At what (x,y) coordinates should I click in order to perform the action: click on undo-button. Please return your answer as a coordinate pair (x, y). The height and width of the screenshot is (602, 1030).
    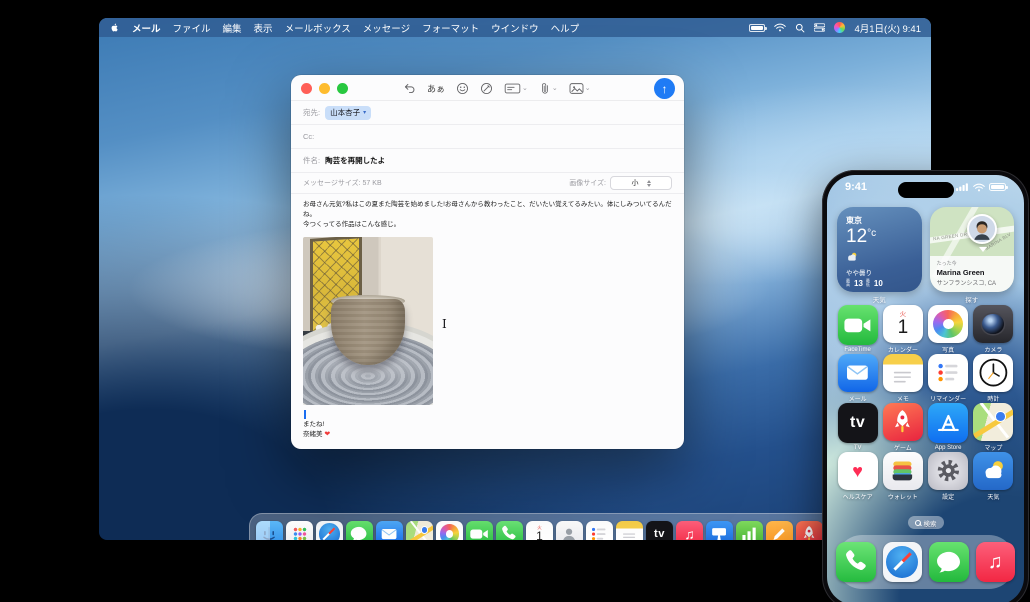
    Looking at the image, I should click on (409, 88).